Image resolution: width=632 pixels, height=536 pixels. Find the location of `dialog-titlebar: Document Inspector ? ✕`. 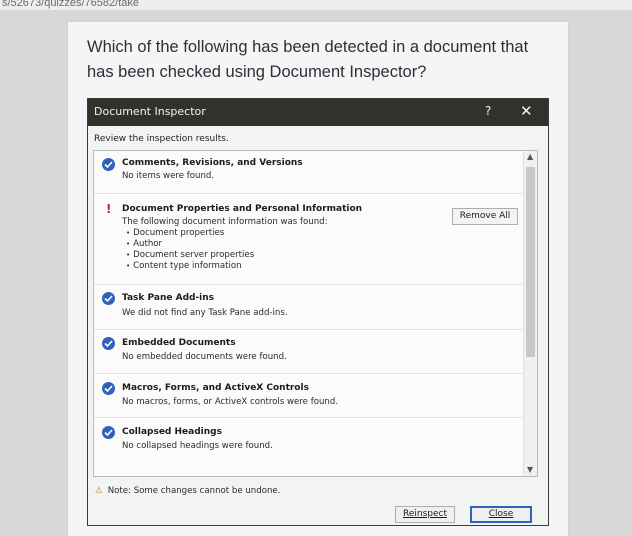

dialog-titlebar: Document Inspector ? ✕ is located at coordinates (318, 112).